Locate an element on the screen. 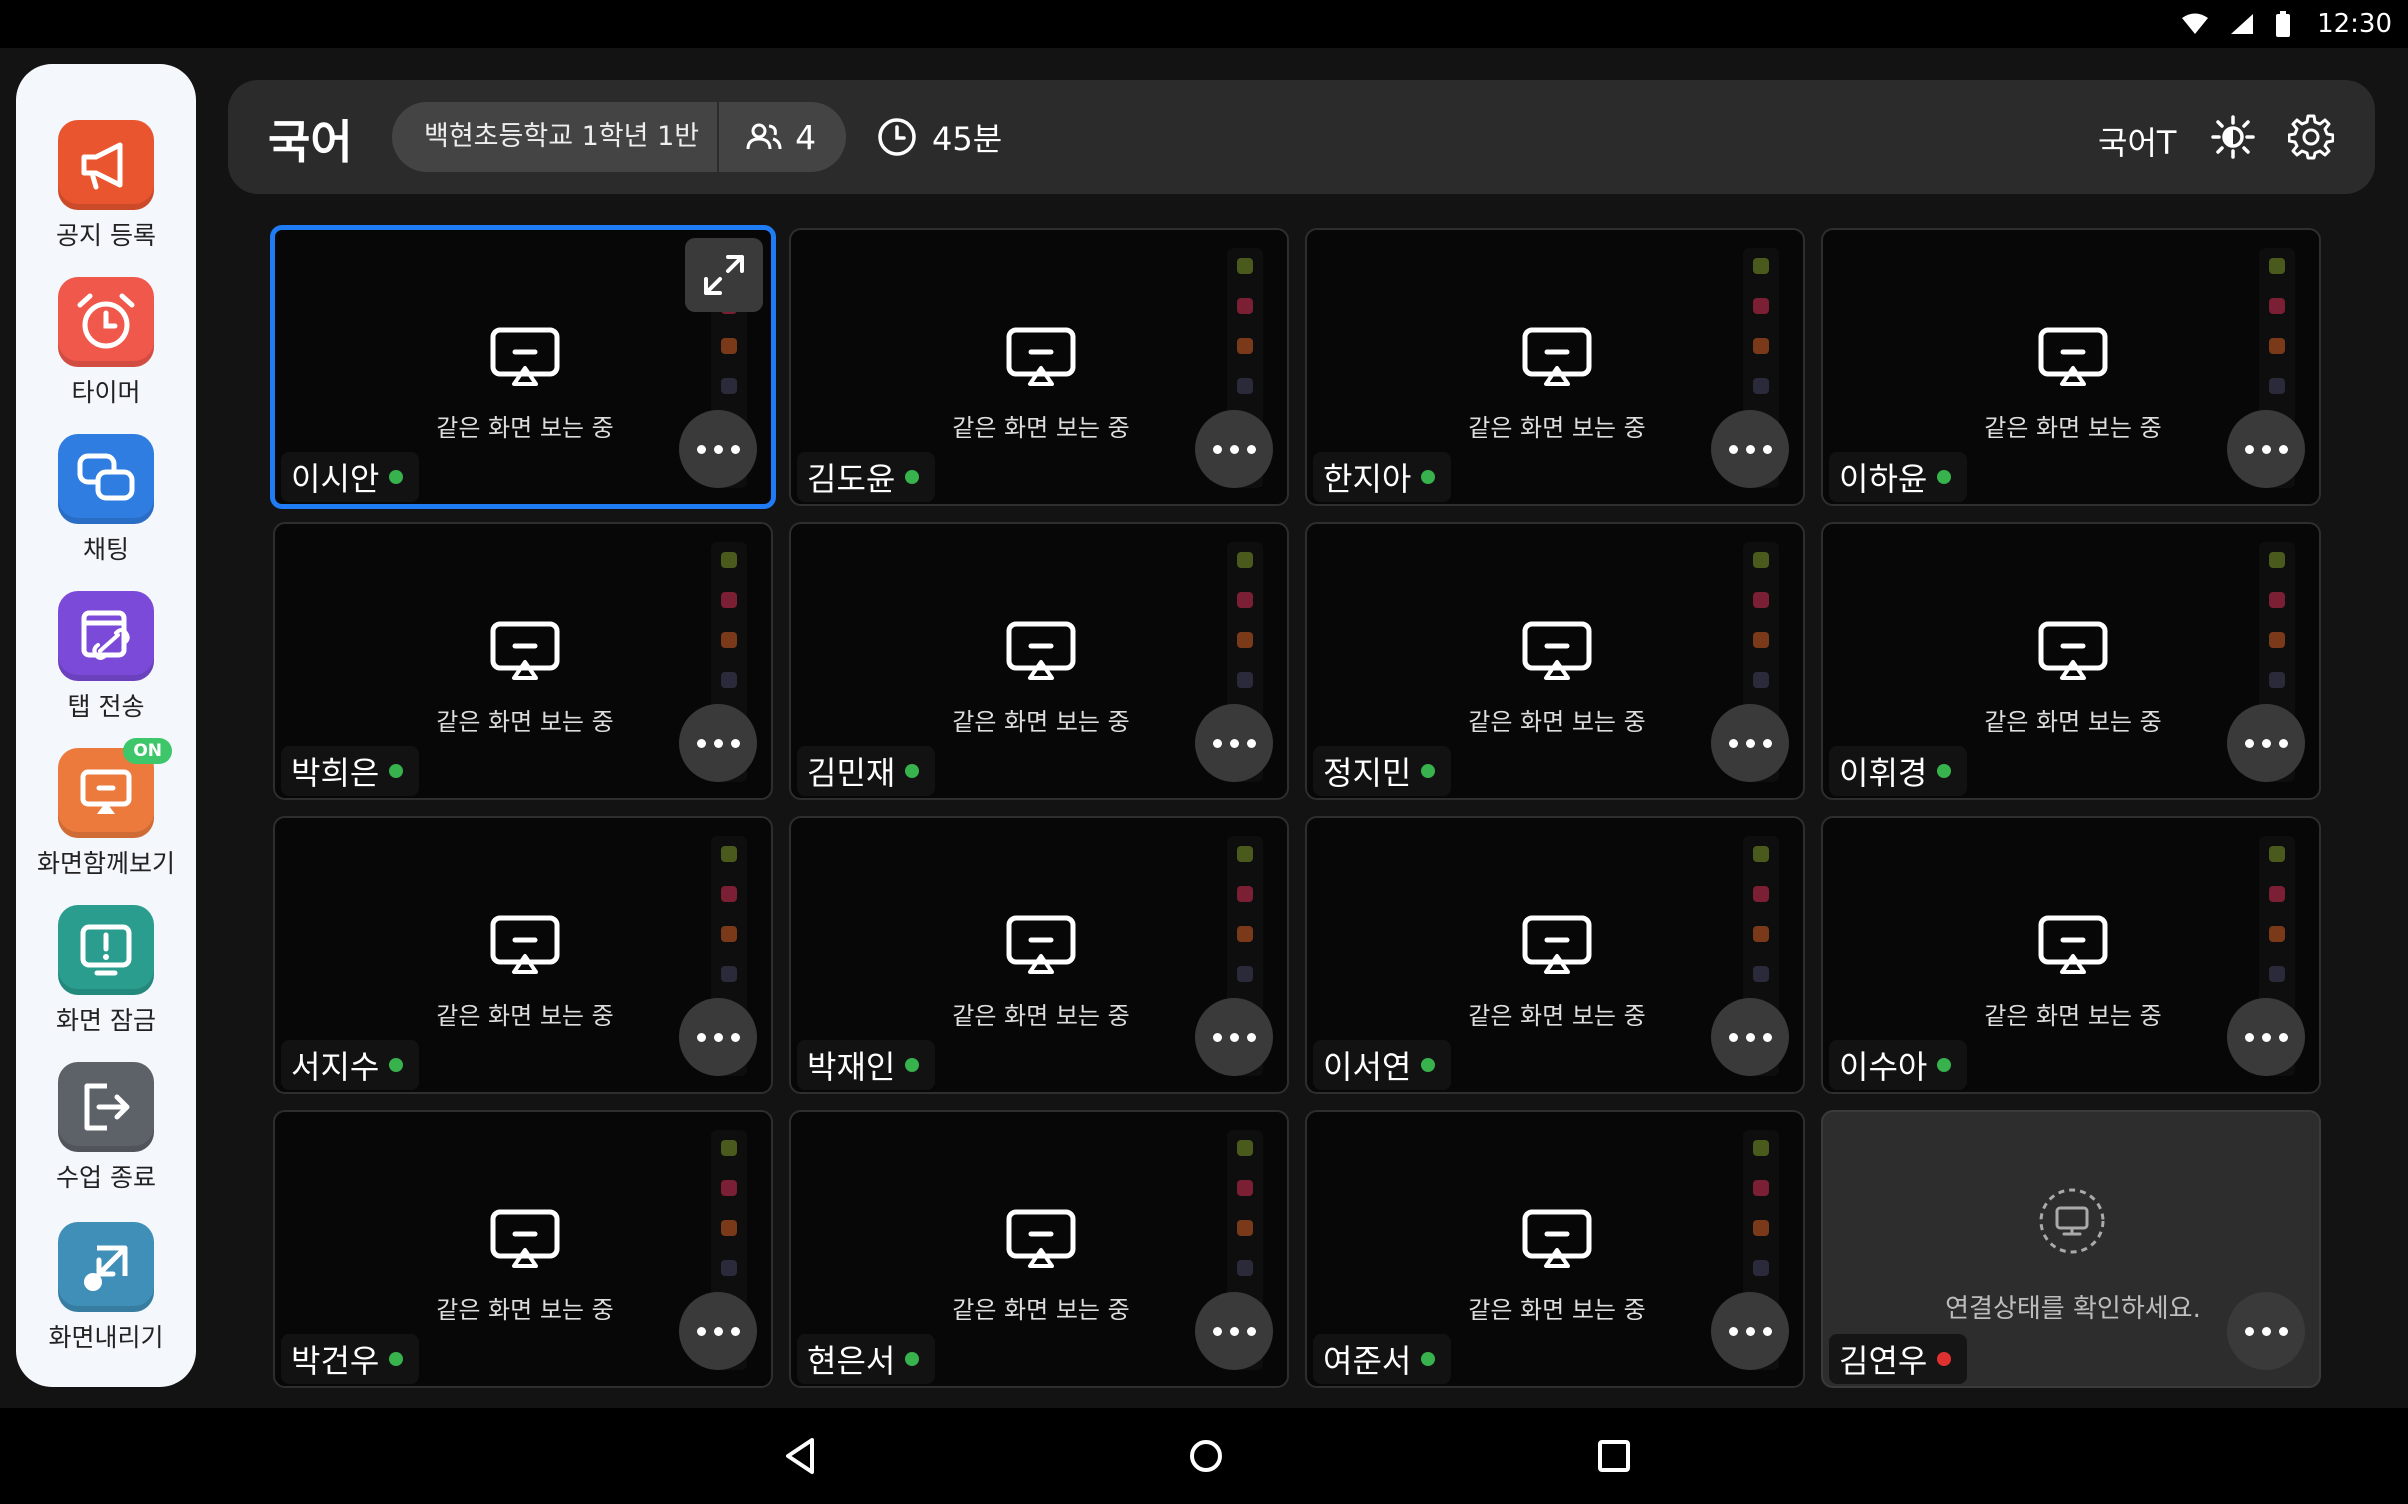  student-name-chip: 서지수 is located at coordinates (350, 1065).